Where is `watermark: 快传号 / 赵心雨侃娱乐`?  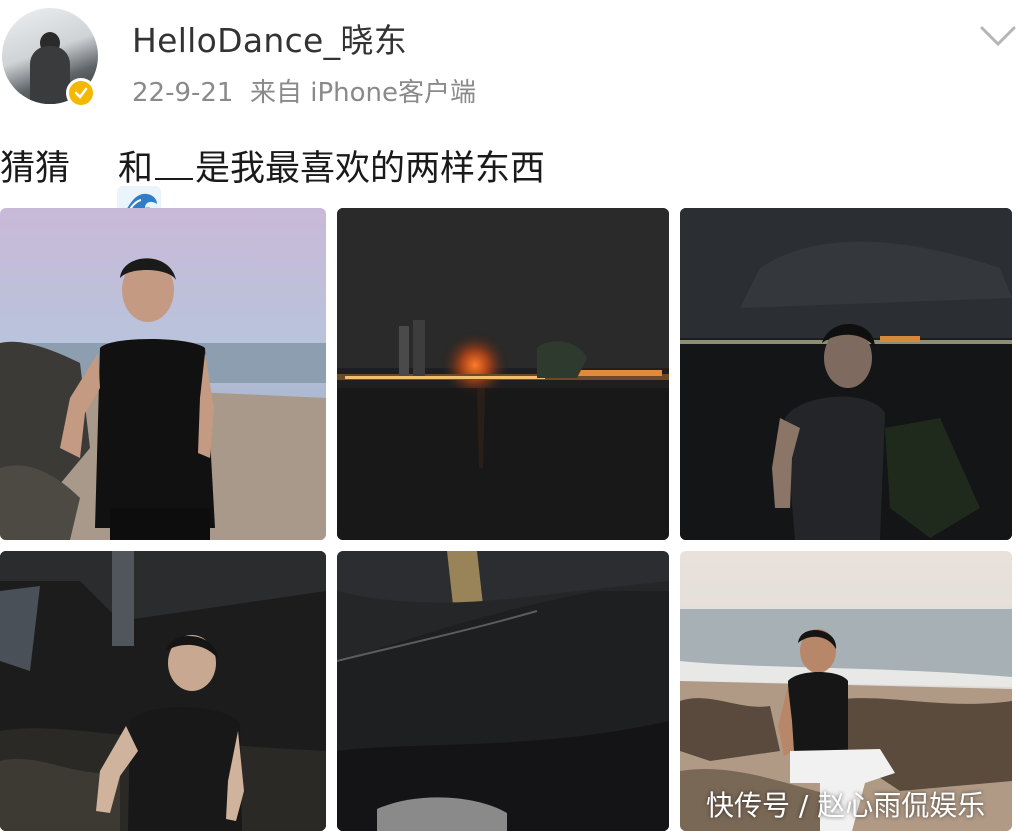 watermark: 快传号 / 赵心雨侃娱乐 is located at coordinates (846, 805).